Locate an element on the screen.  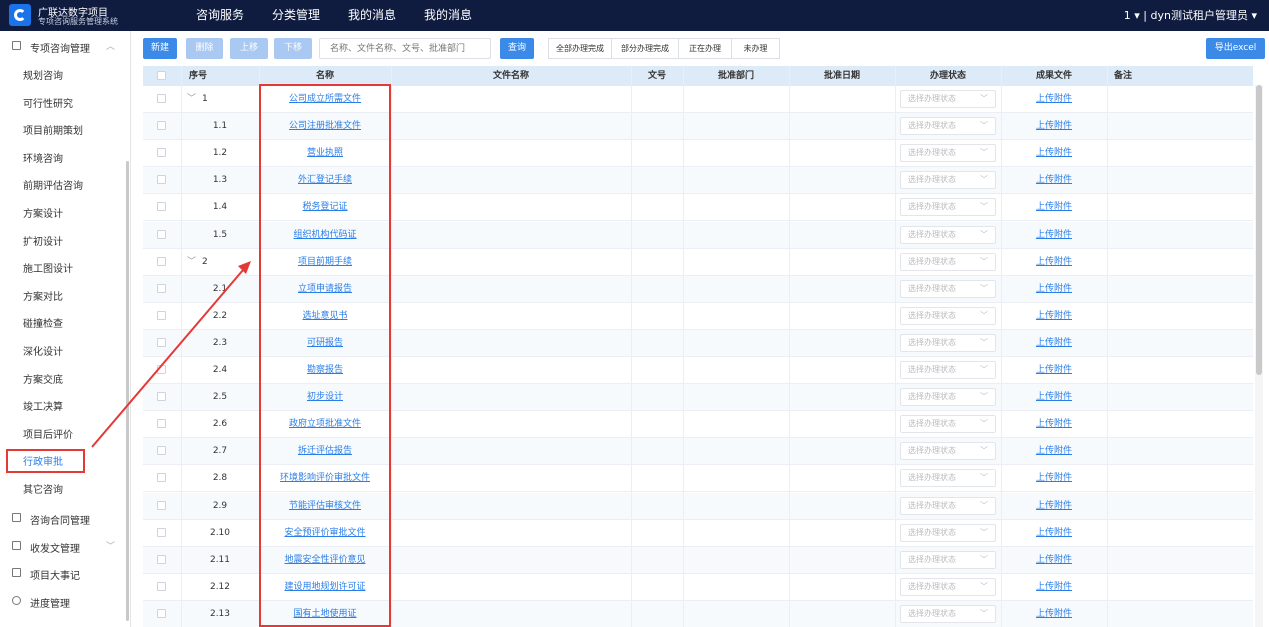
move-down-button: 下移 is located at coordinates (293, 48).